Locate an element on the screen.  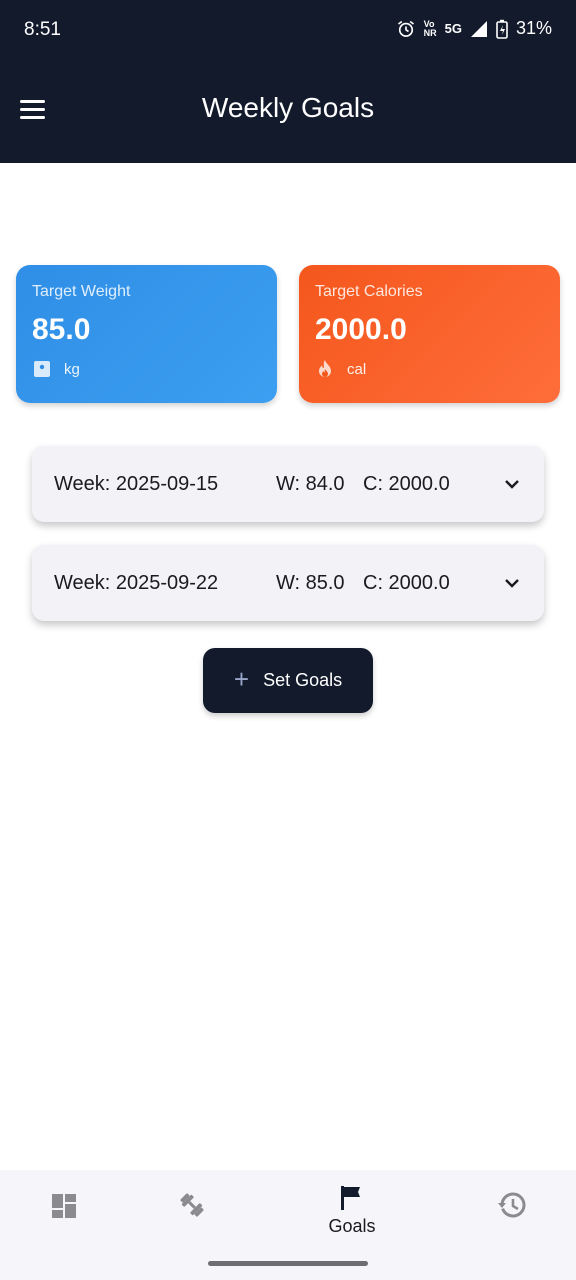
alarm-icon is located at coordinates (405, 28).